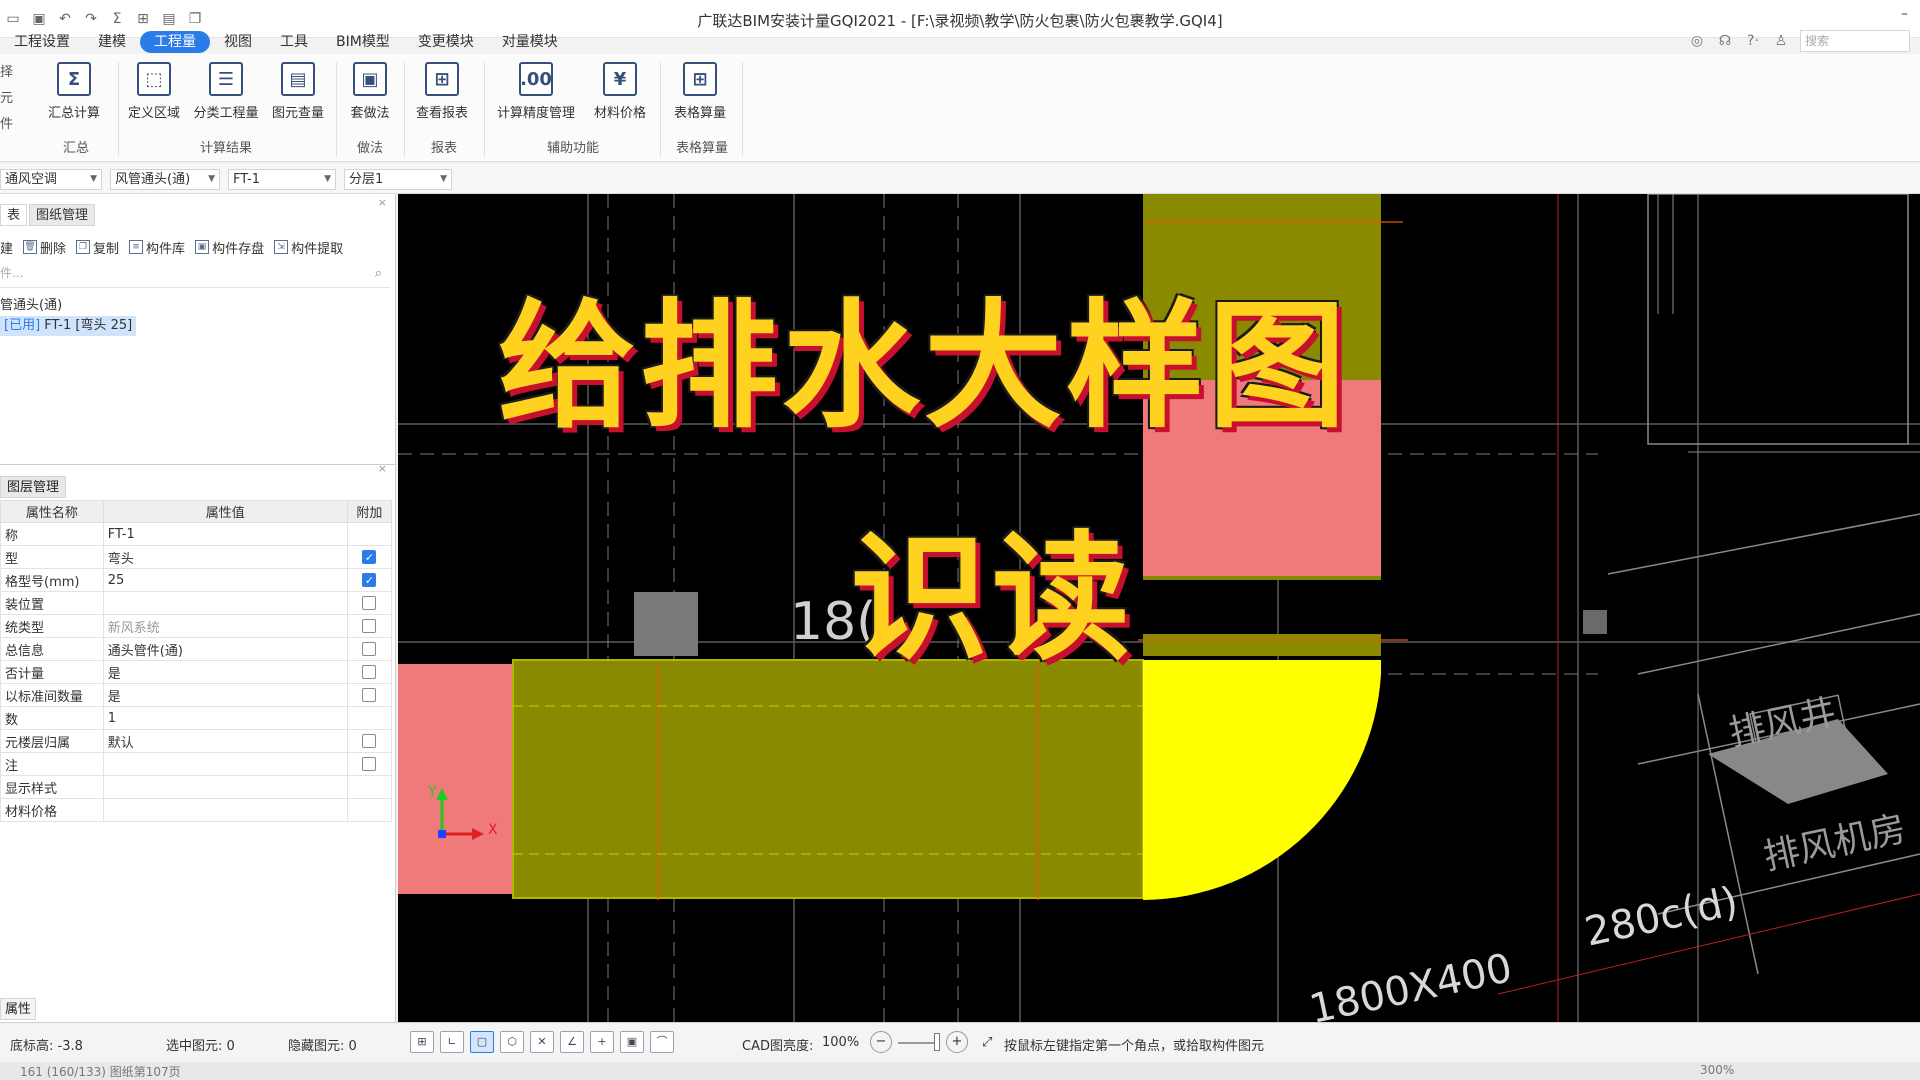  I want to click on window-icon: ❐, so click(195, 19).